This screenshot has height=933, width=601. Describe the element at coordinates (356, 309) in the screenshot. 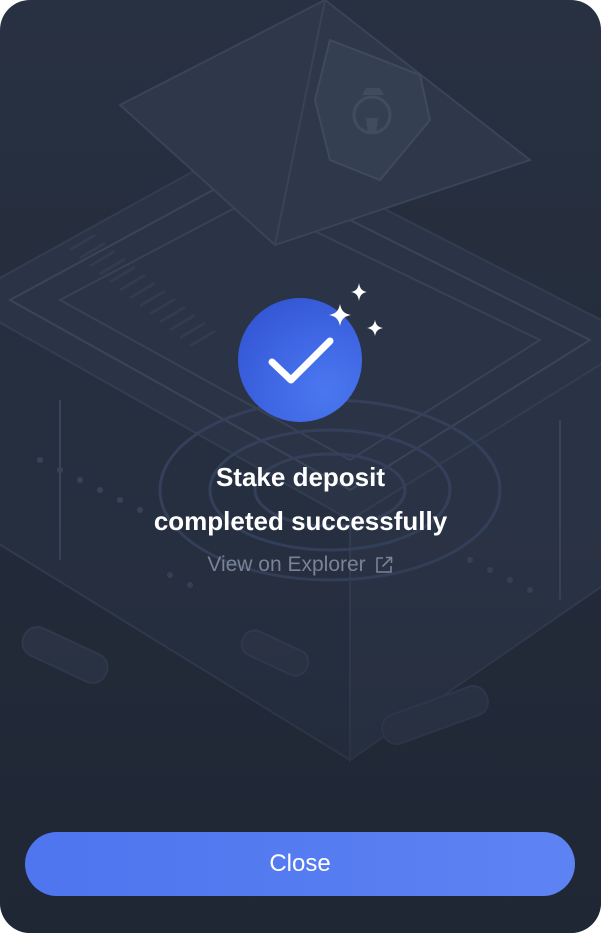

I see `sparkle-icon` at that location.